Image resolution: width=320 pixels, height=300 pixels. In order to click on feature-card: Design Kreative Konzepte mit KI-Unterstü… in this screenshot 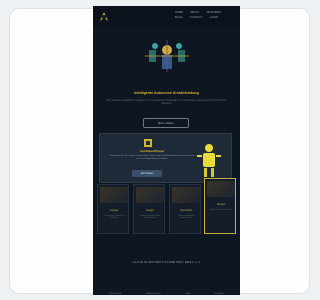, I will do `click(149, 209)`.